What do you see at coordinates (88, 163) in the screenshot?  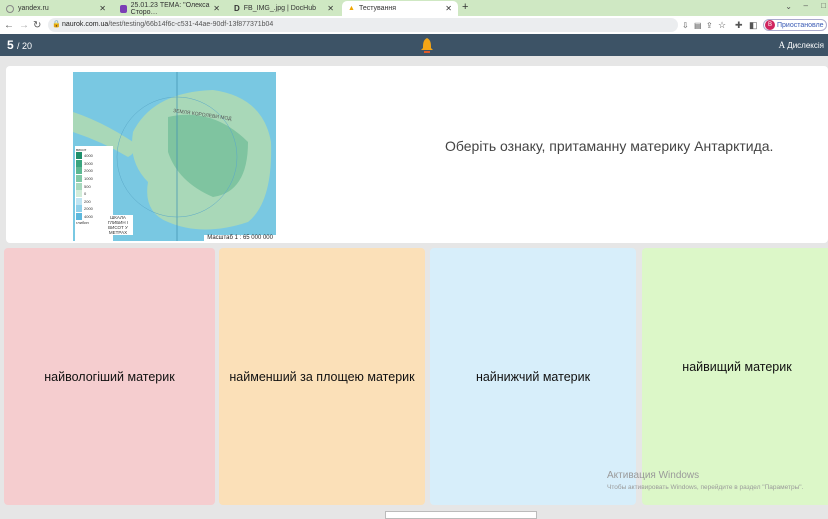 I see `legend-value: 3000` at bounding box center [88, 163].